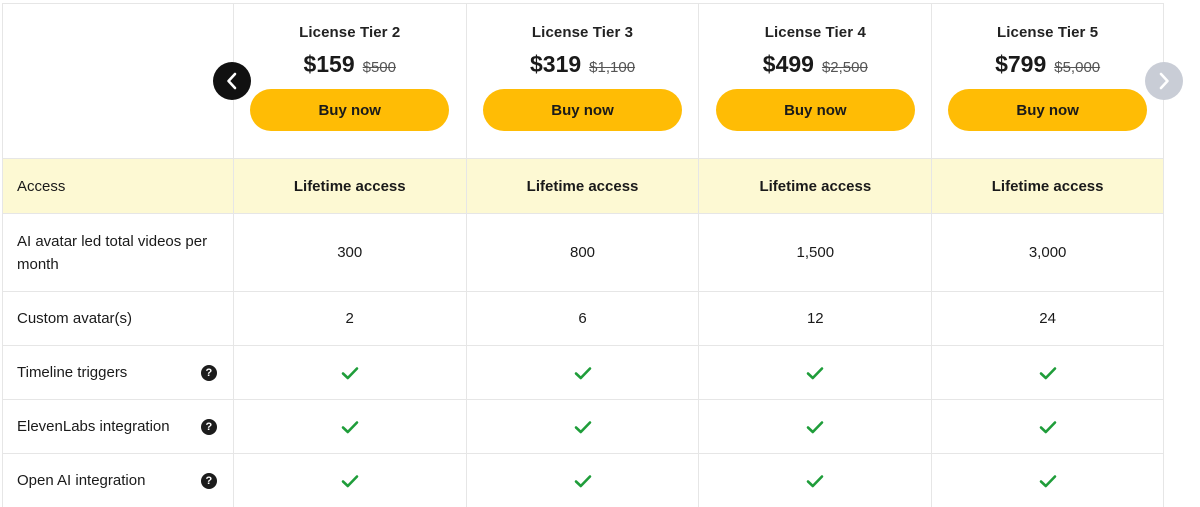 The width and height of the screenshot is (1200, 507). I want to click on chevron-right-icon, so click(1164, 81).